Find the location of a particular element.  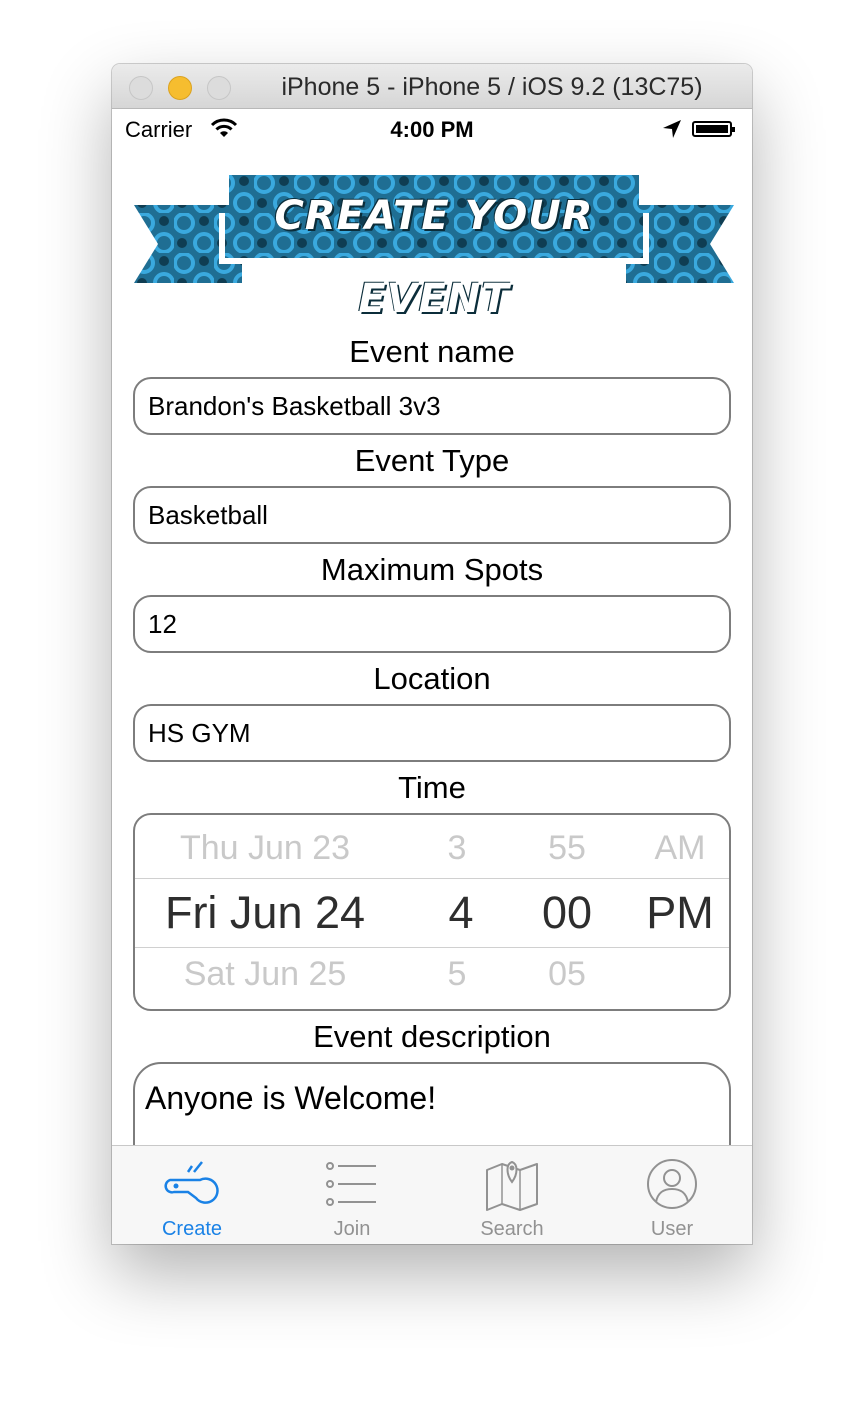

maximum-spots-field: 12 is located at coordinates (432, 624).